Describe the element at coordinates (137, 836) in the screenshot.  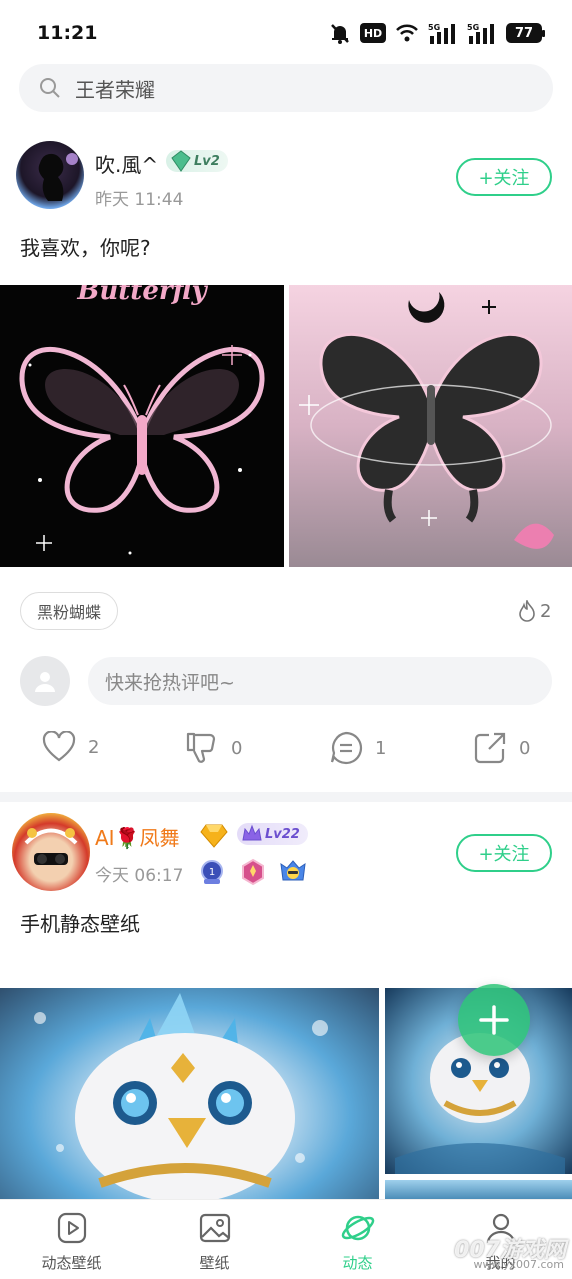
I see `username: AI🌹凤舞` at that location.